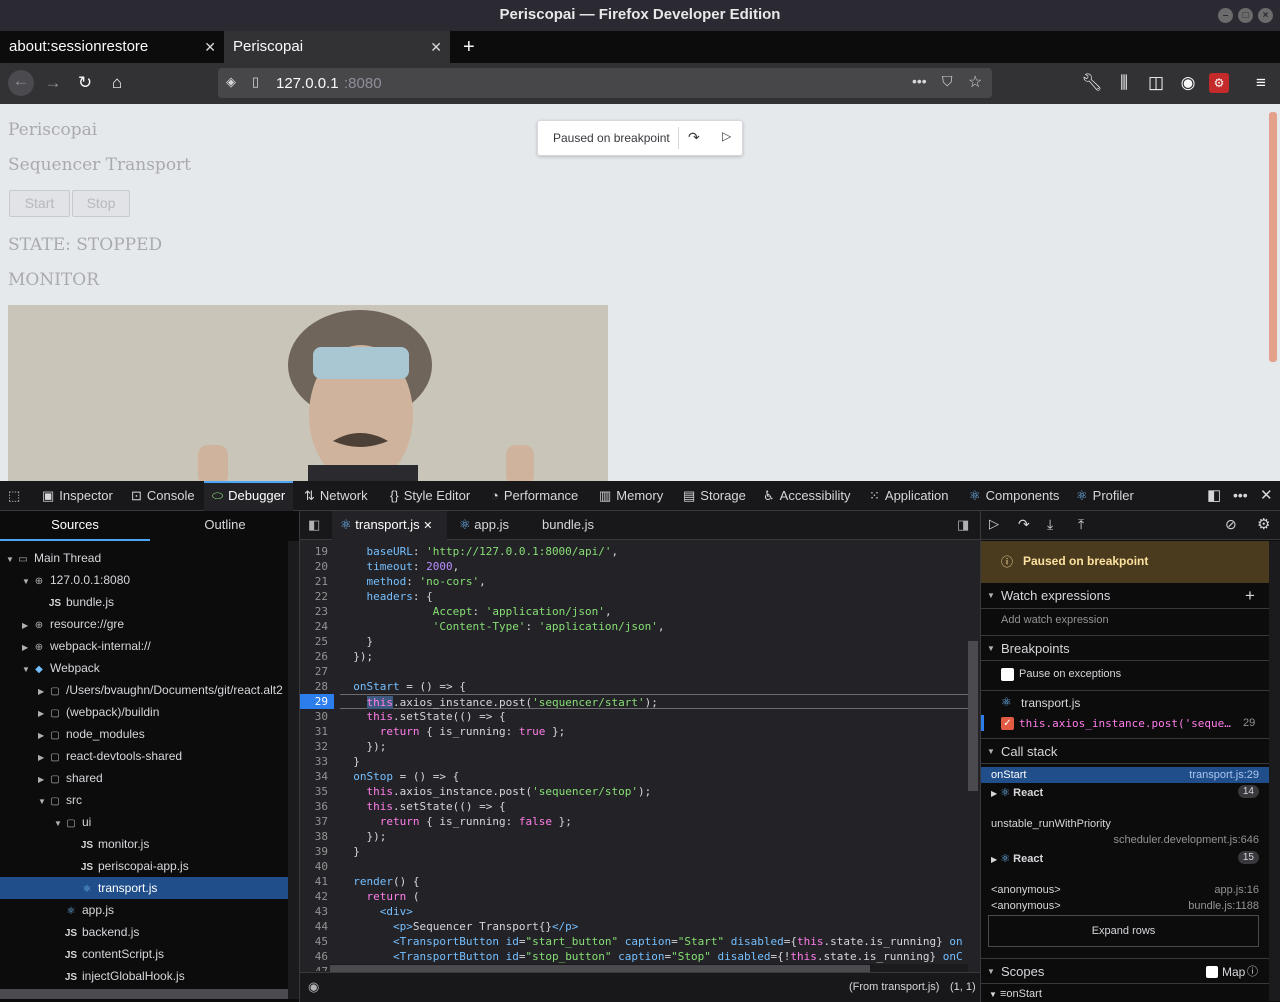 This screenshot has height=1002, width=1280. I want to click on add-icon: +, so click(1250, 596).